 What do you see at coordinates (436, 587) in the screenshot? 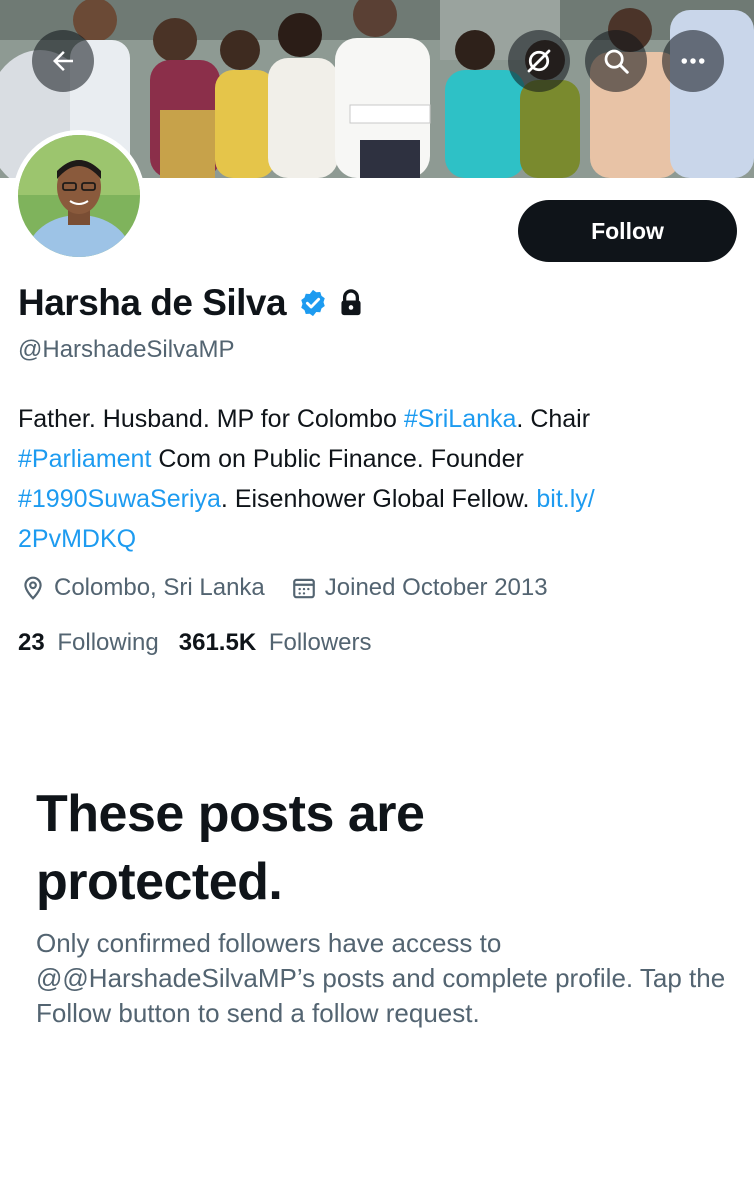
I see `joined-text: Joined October 2013` at bounding box center [436, 587].